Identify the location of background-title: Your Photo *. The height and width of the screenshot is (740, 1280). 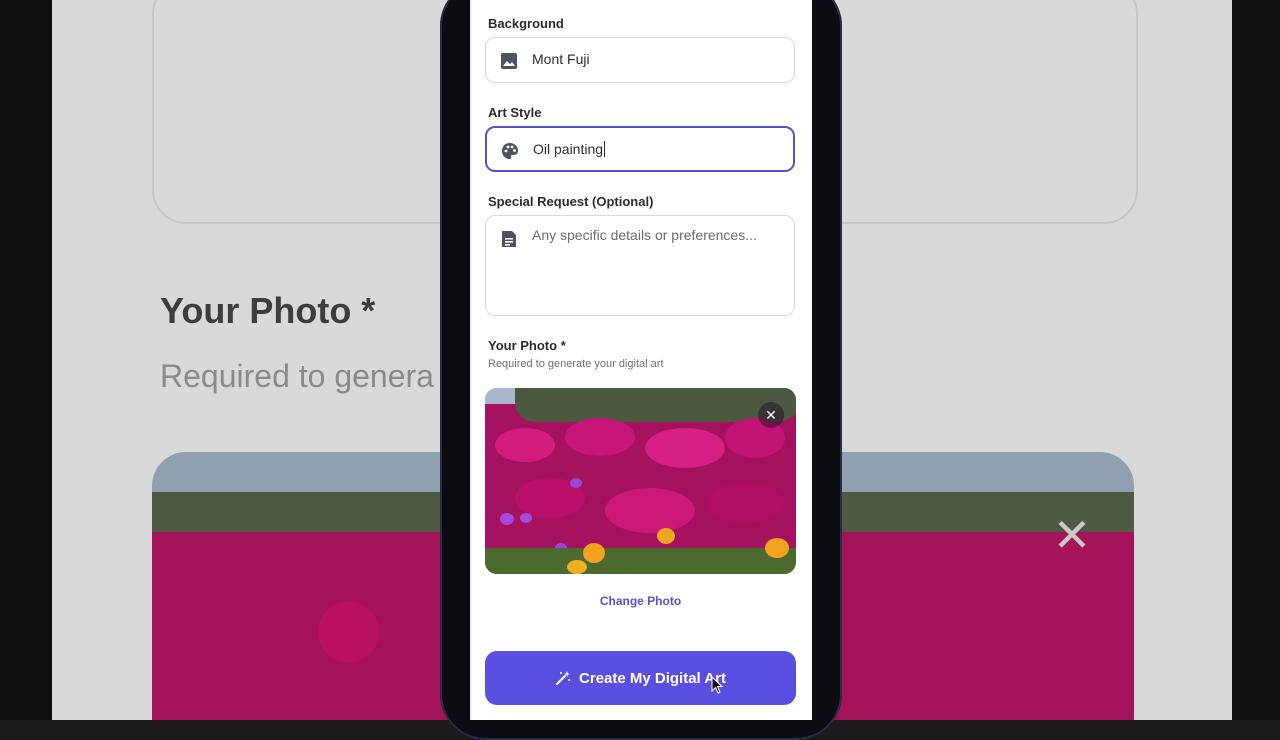
(268, 310).